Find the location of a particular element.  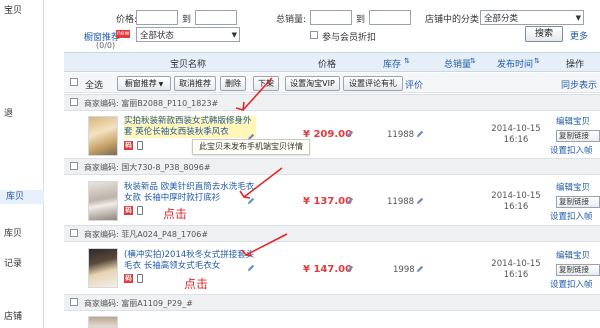

member-discount-checkbox is located at coordinates (314, 35).